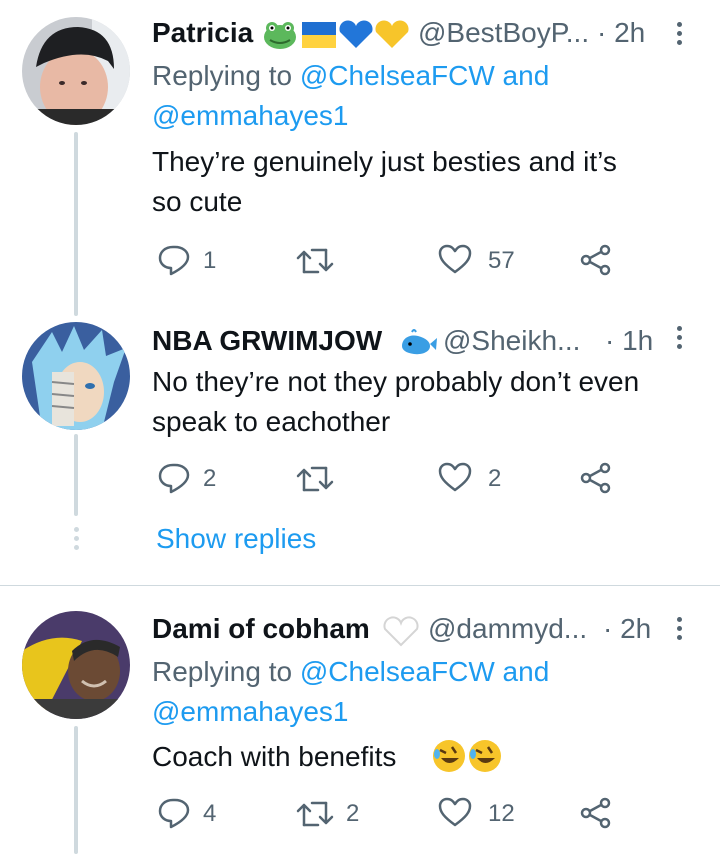 Image resolution: width=720 pixels, height=854 pixels. I want to click on like-count: 2, so click(495, 478).